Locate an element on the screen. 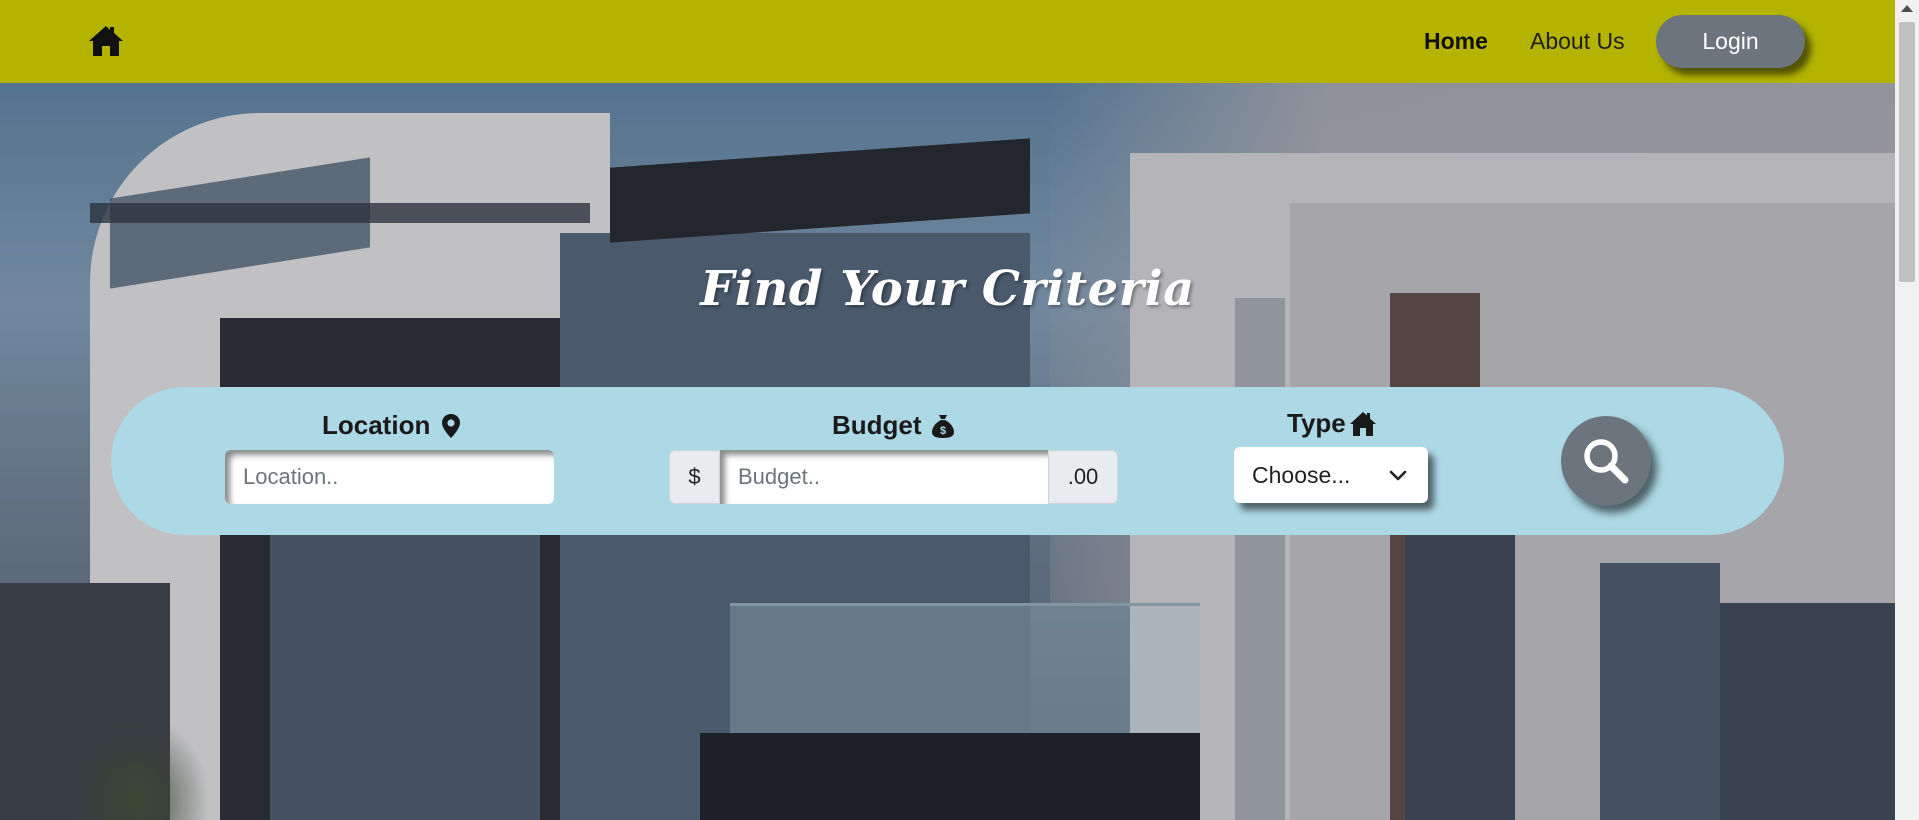 Image resolution: width=1919 pixels, height=820 pixels. budget-suffix: .00 is located at coordinates (1083, 477).